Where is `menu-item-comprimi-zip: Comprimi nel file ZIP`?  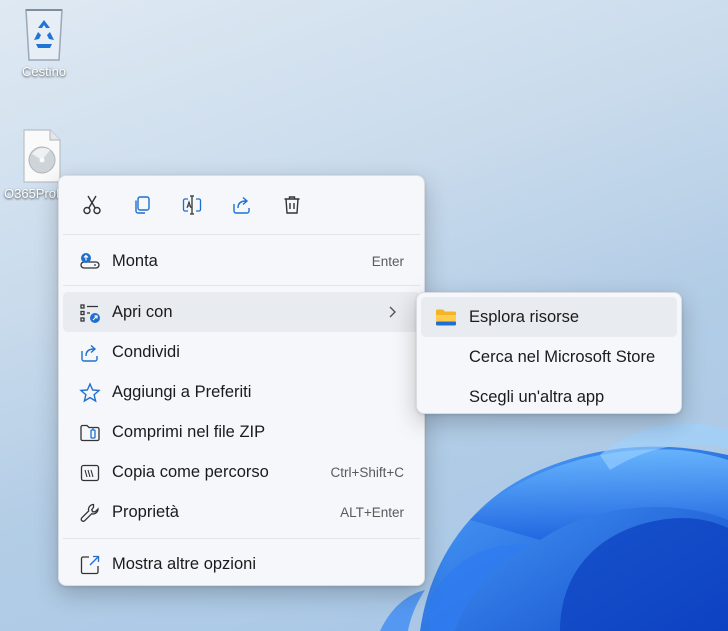
menu-item-comprimi-zip: Comprimi nel file ZIP is located at coordinates (241, 432).